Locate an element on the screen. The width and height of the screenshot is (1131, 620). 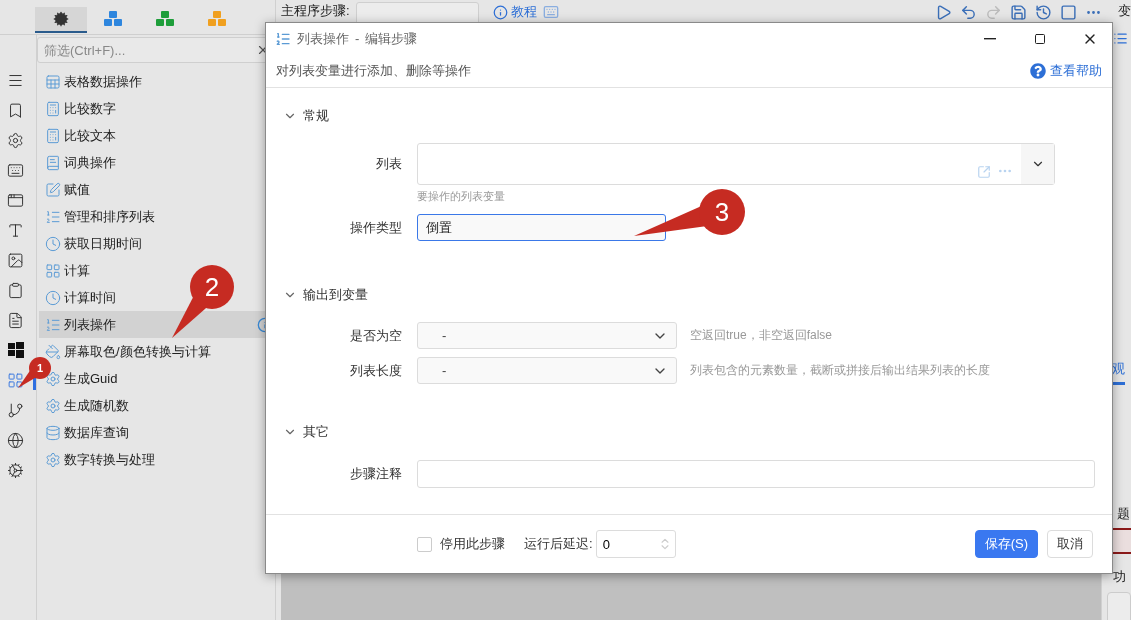
callout-badge: 1 is located at coordinates (40, 368).